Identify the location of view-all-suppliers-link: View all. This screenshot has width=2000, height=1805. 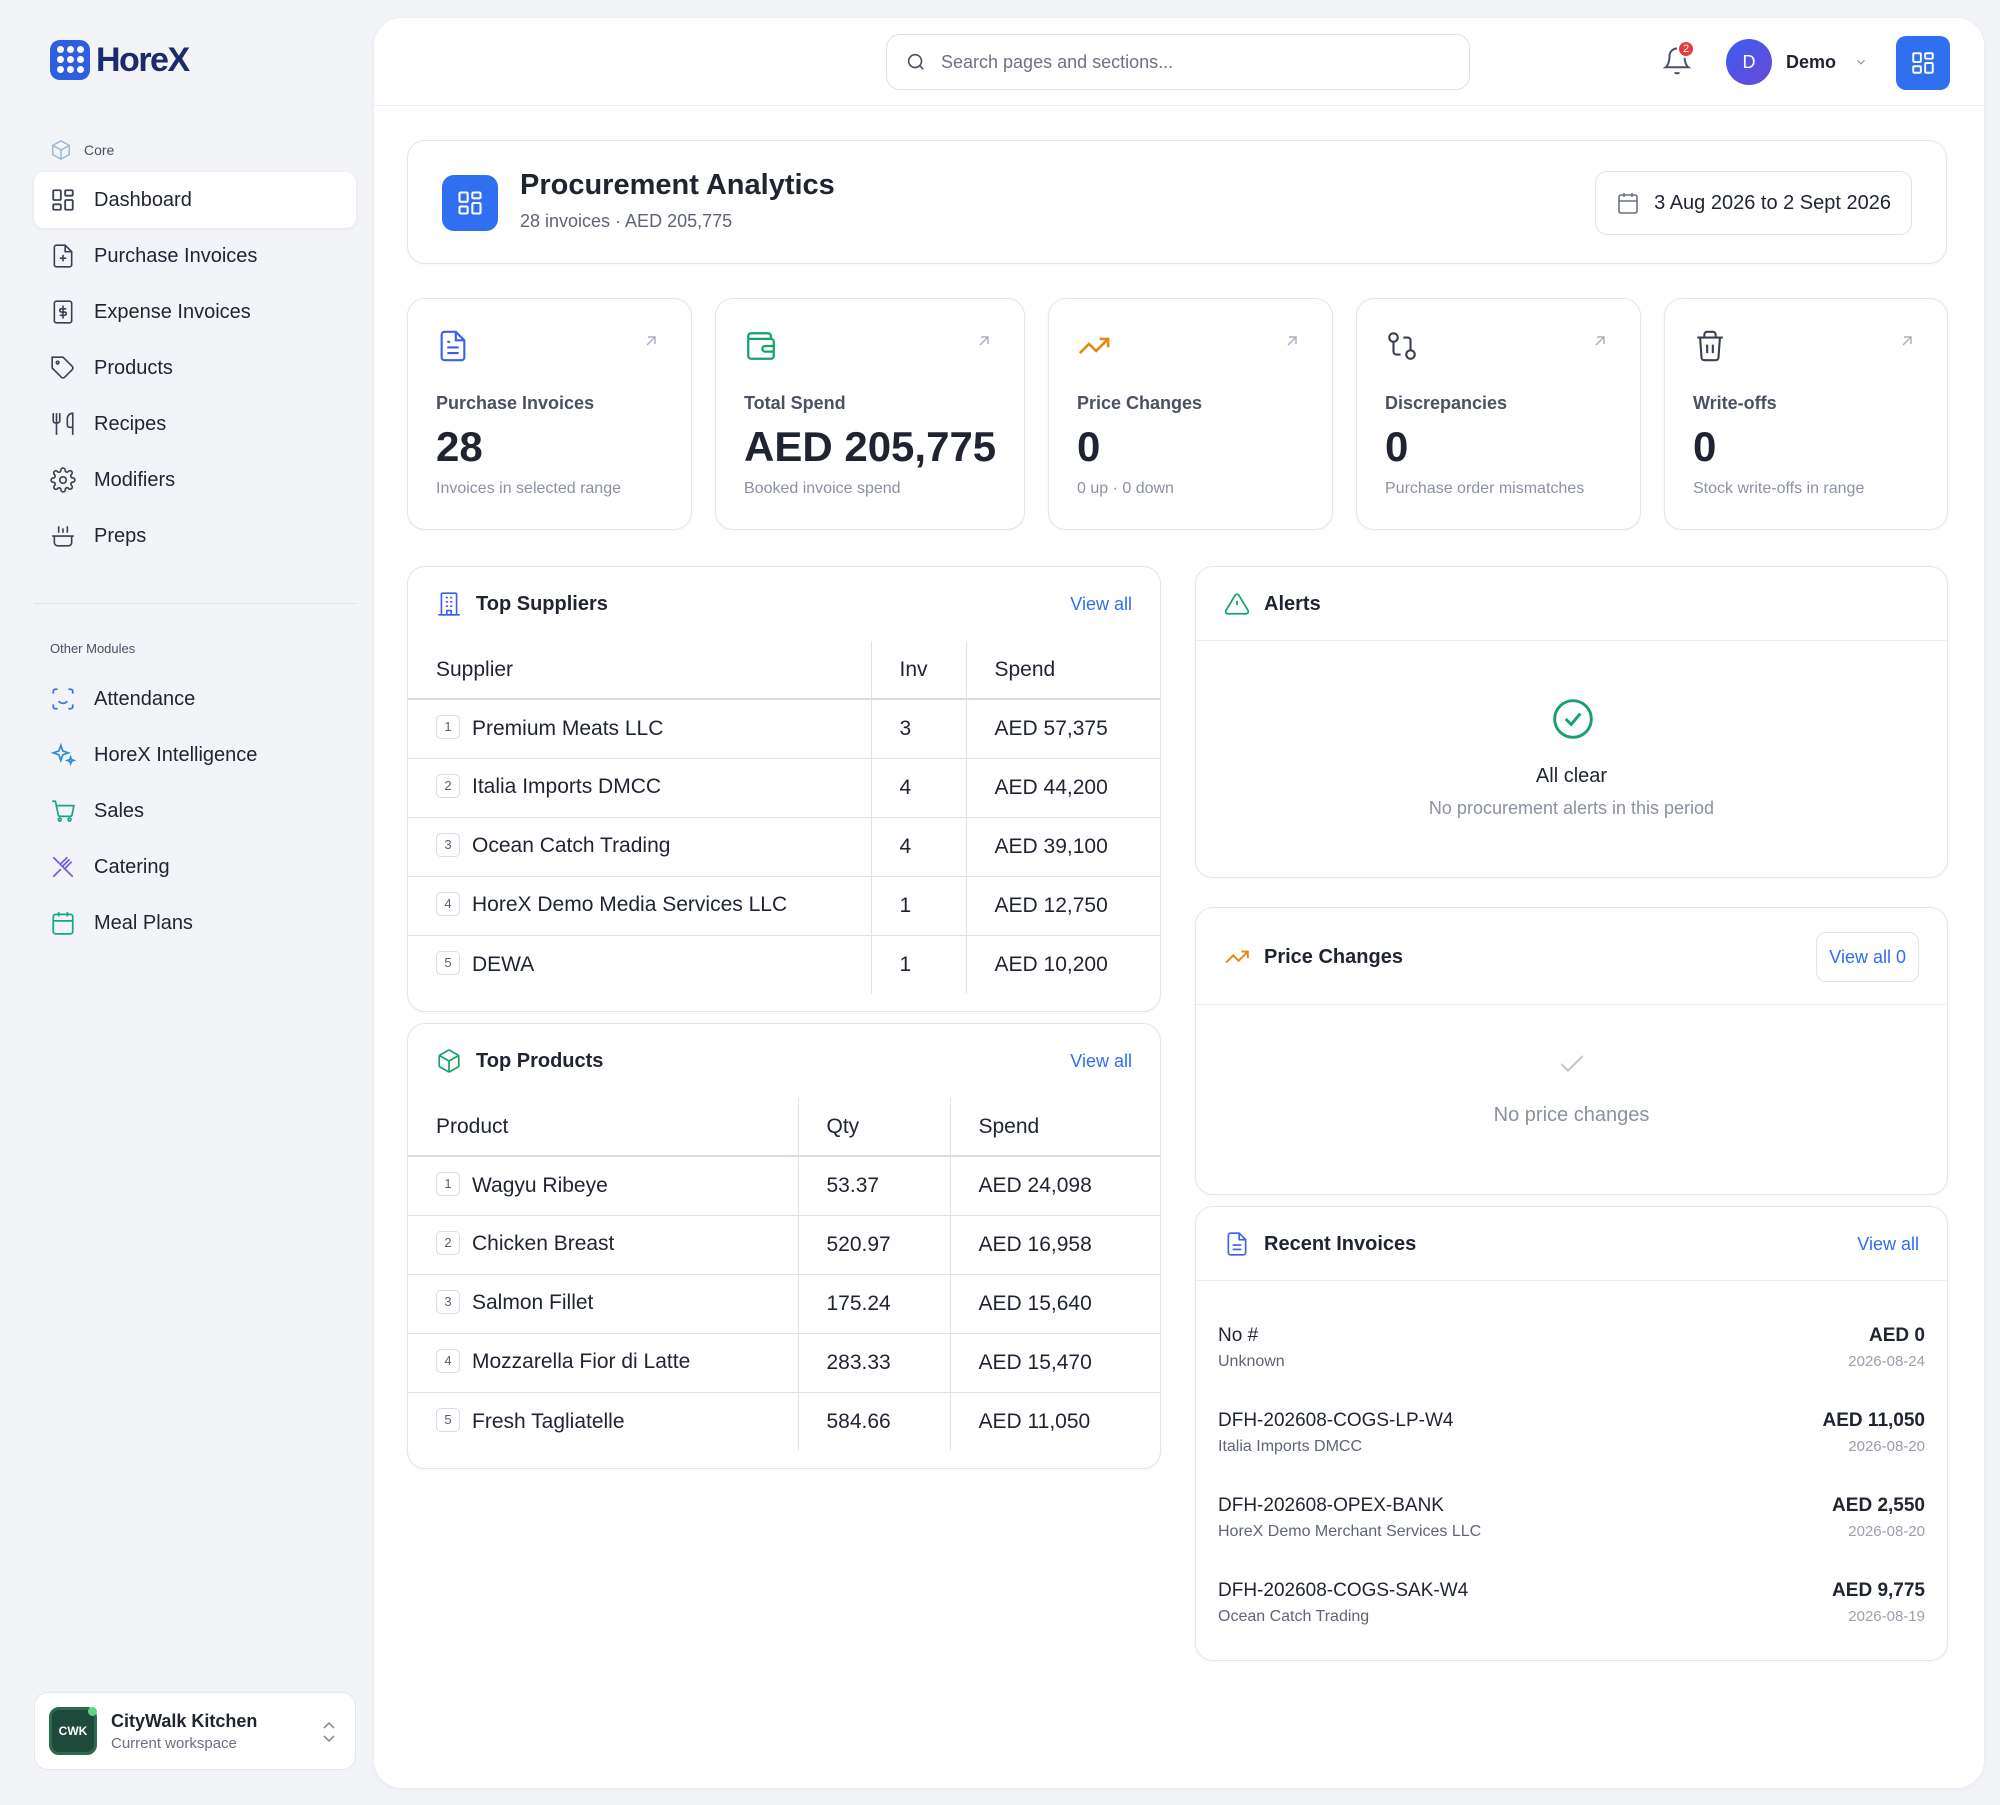
(1101, 604).